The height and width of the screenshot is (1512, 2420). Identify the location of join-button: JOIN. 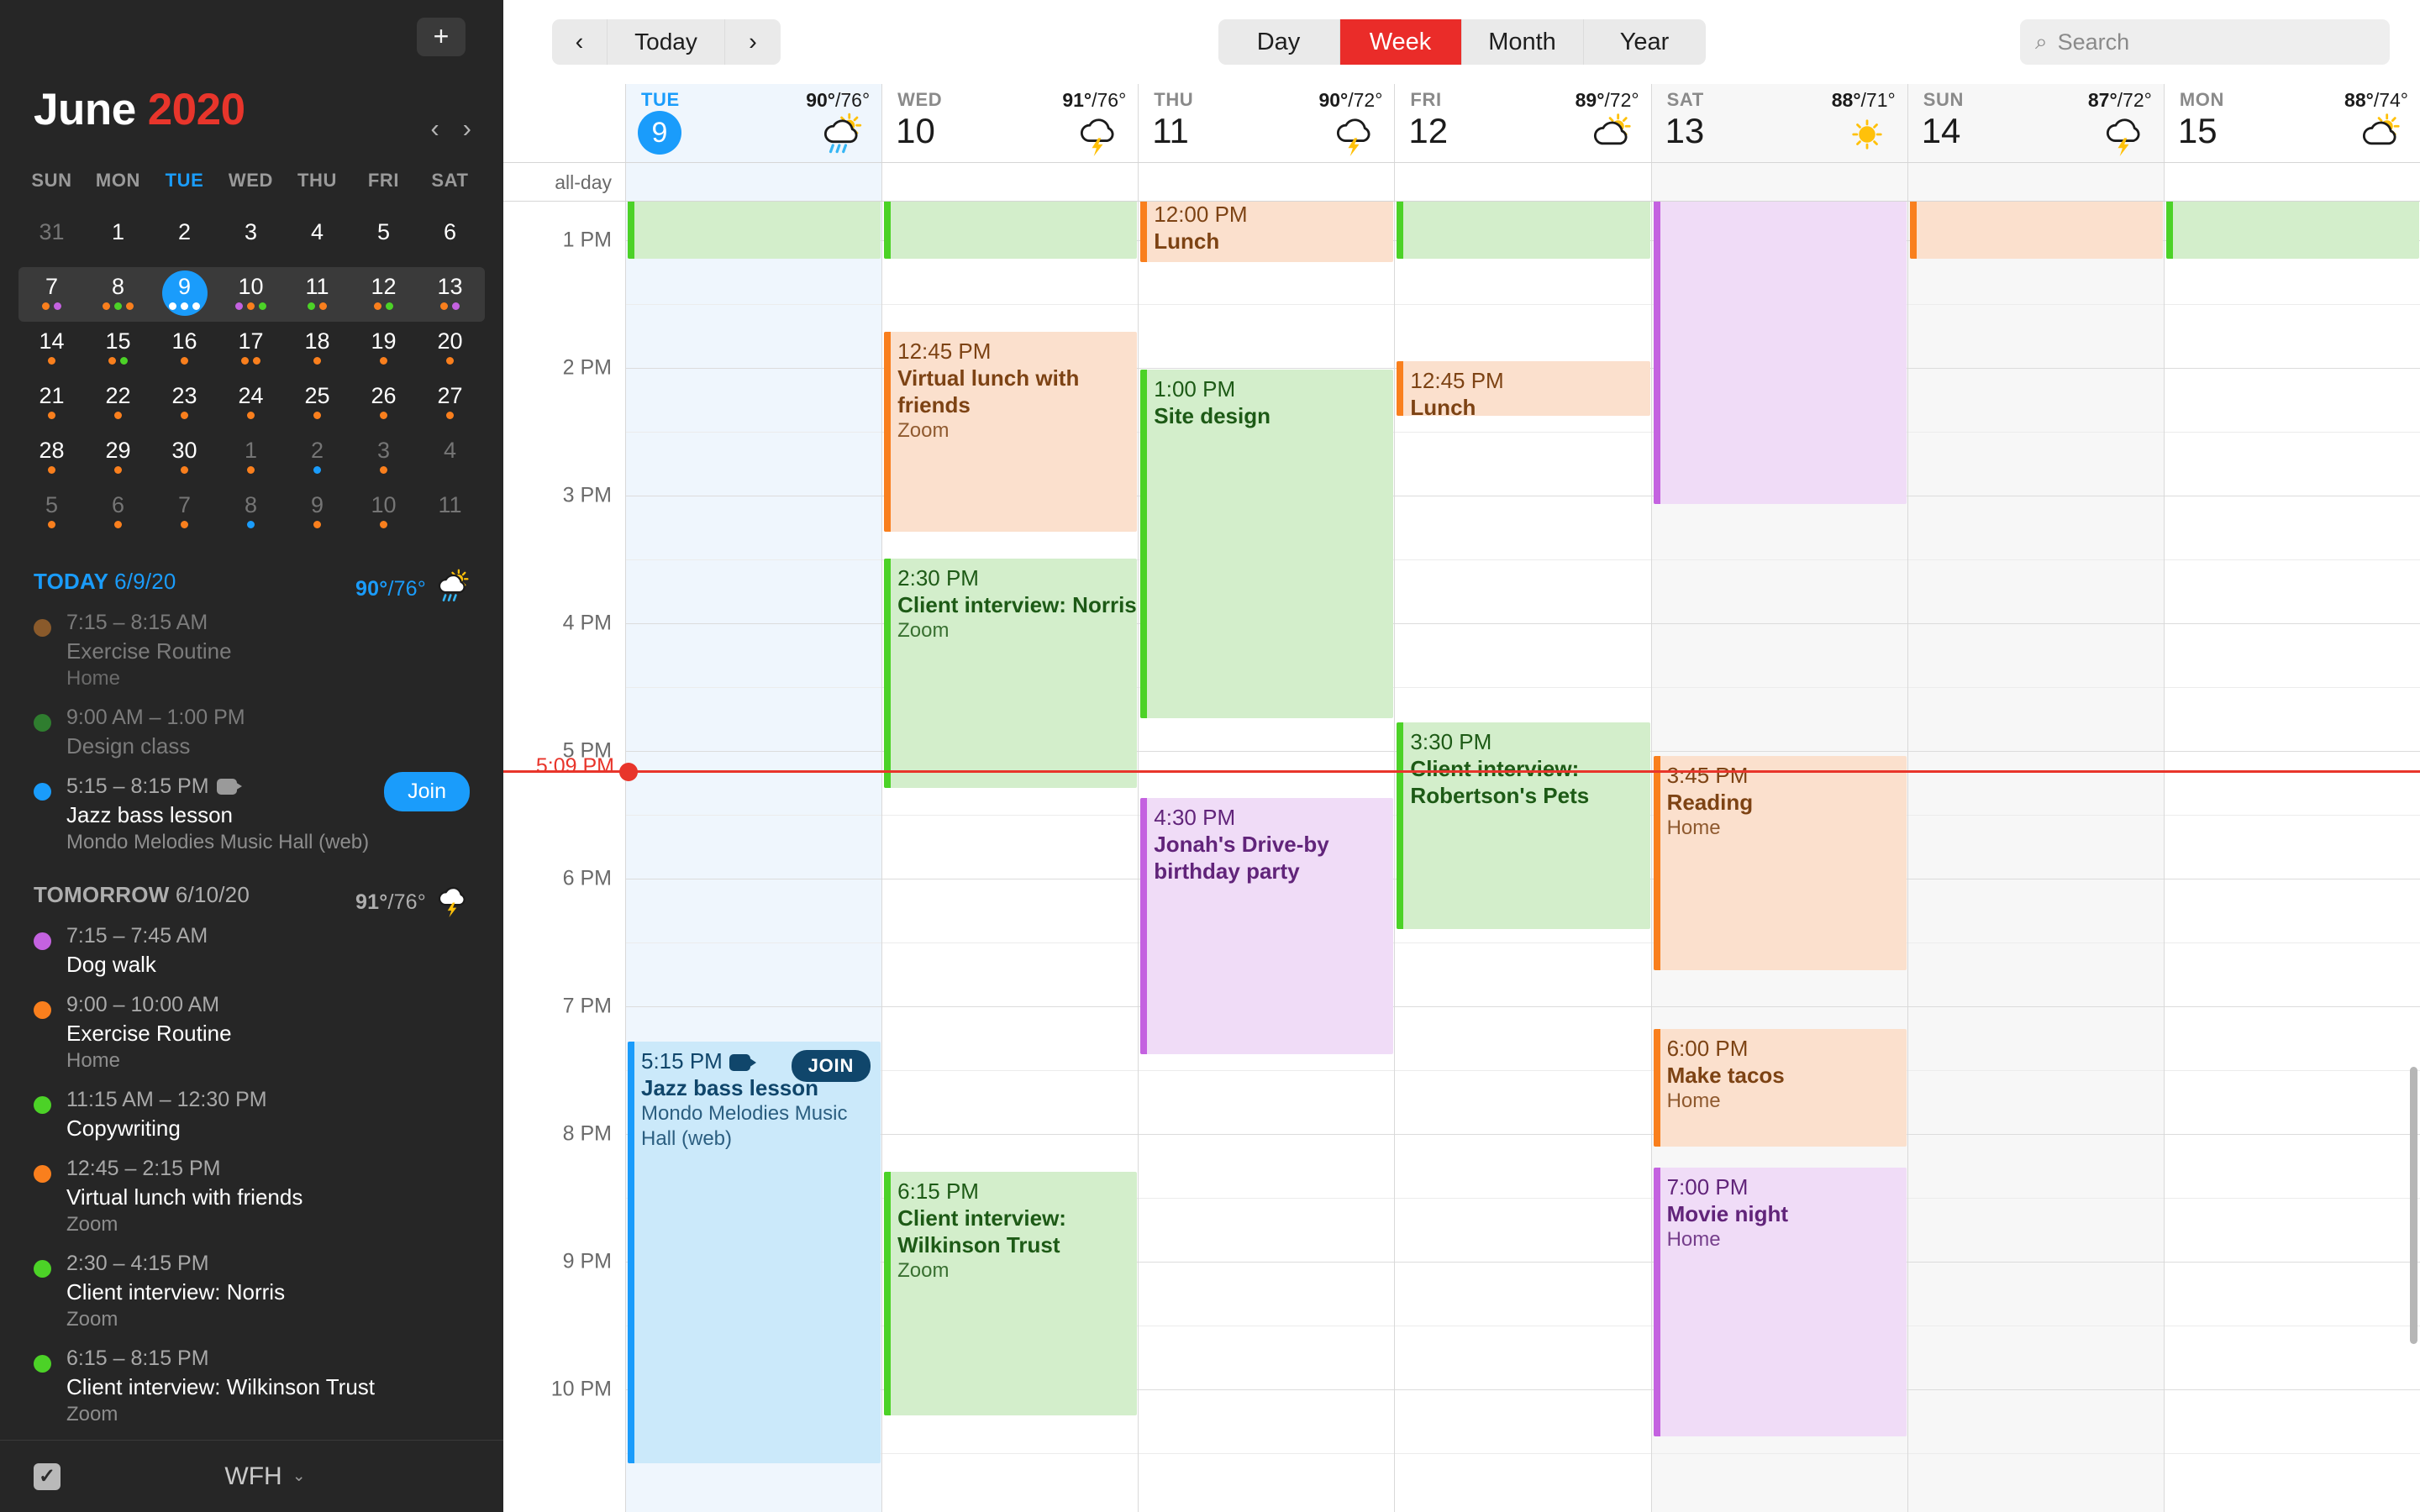
(831, 1066).